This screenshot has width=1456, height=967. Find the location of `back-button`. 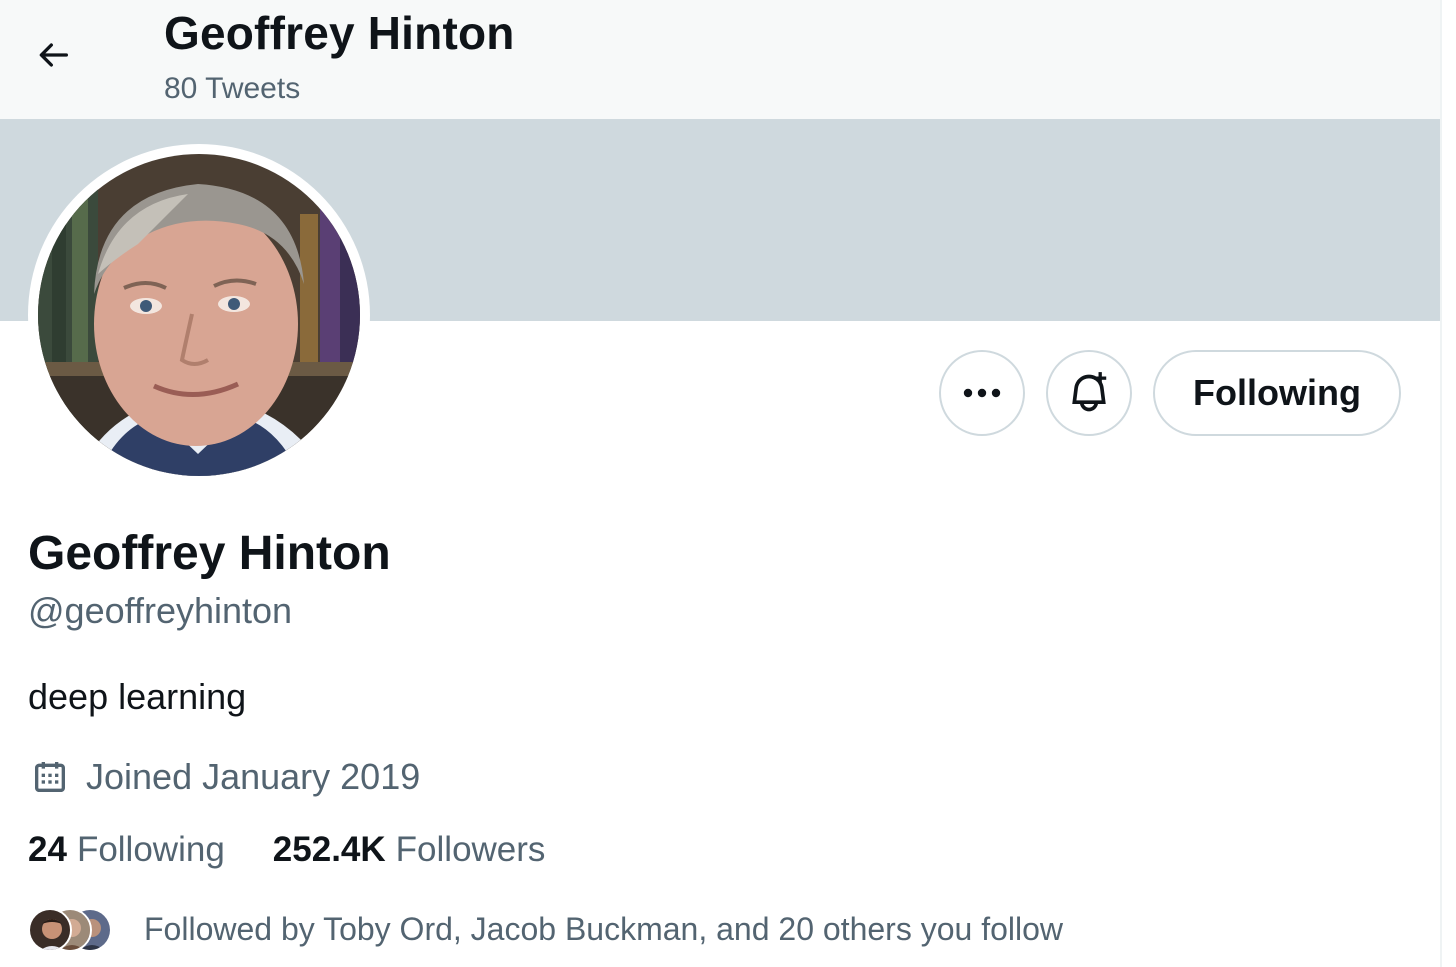

back-button is located at coordinates (53, 55).